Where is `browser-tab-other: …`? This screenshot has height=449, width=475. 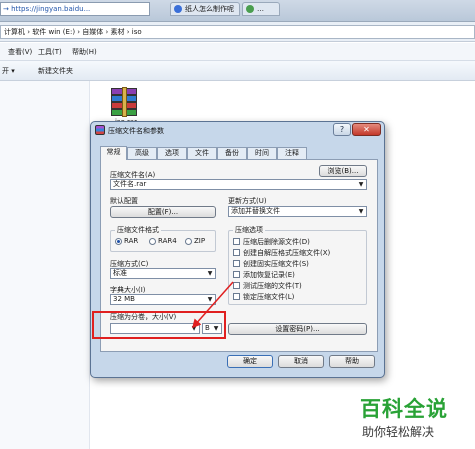
browser-tab-other: … is located at coordinates (261, 9).